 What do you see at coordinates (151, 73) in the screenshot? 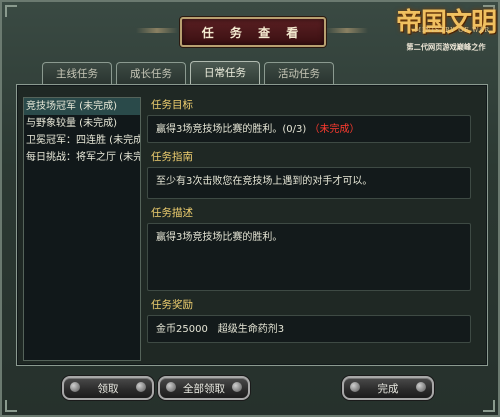
I see `tab-growth-quest: 成长任务` at bounding box center [151, 73].